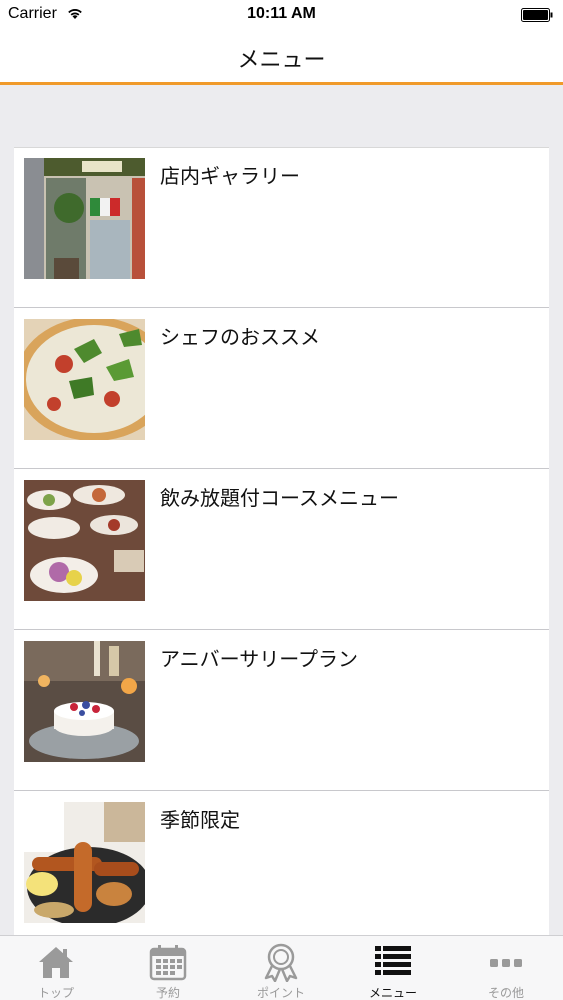  I want to click on list-icon, so click(393, 962).